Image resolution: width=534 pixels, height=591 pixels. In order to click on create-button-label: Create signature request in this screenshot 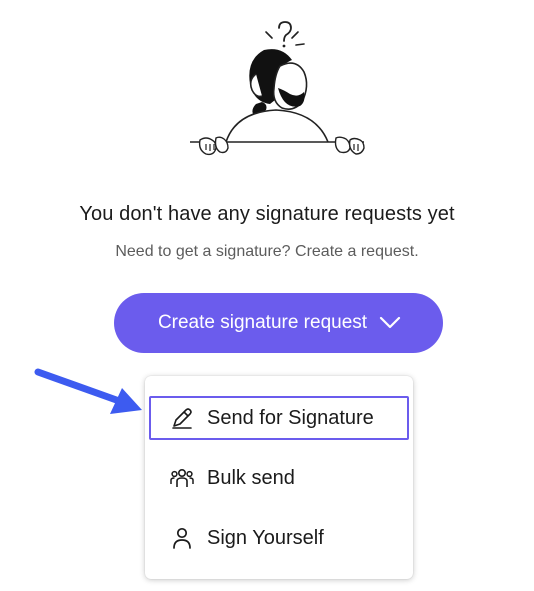, I will do `click(262, 322)`.